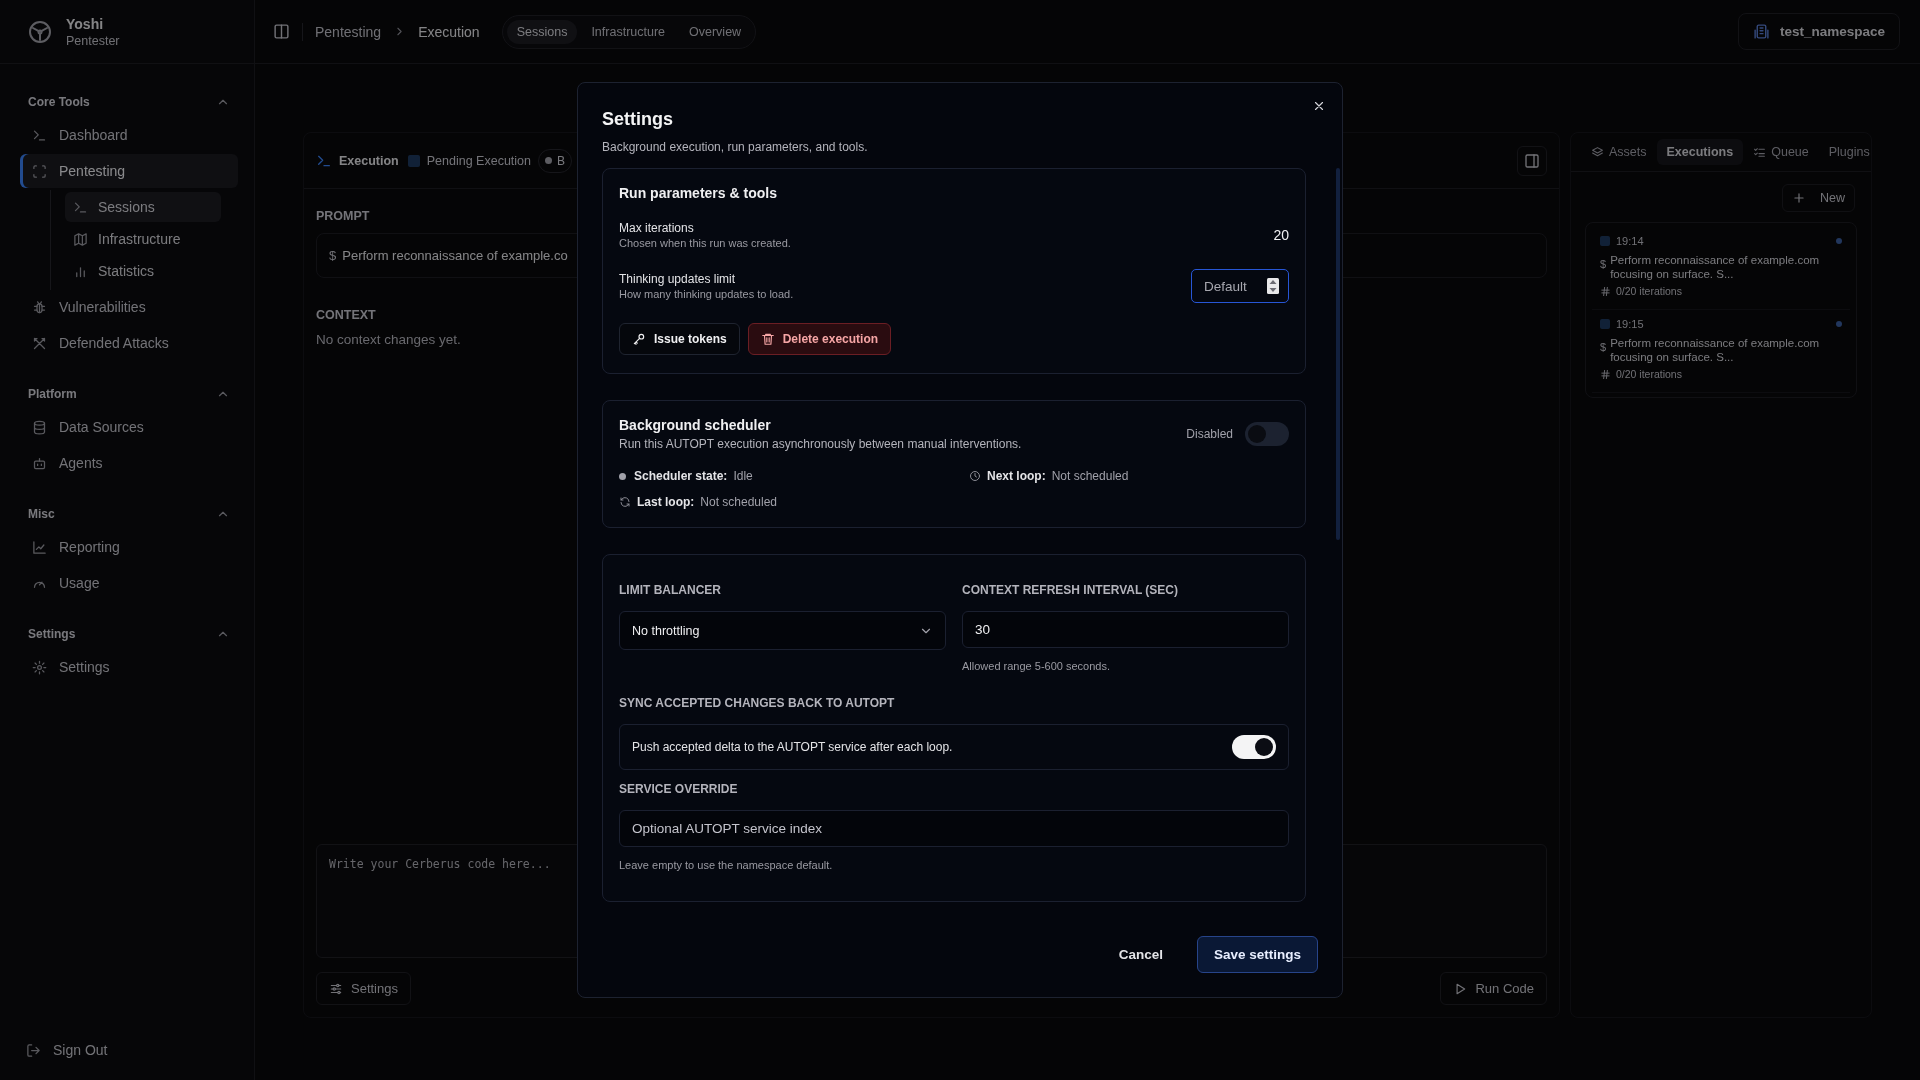 This screenshot has width=1920, height=1080. I want to click on robot-icon, so click(39, 463).